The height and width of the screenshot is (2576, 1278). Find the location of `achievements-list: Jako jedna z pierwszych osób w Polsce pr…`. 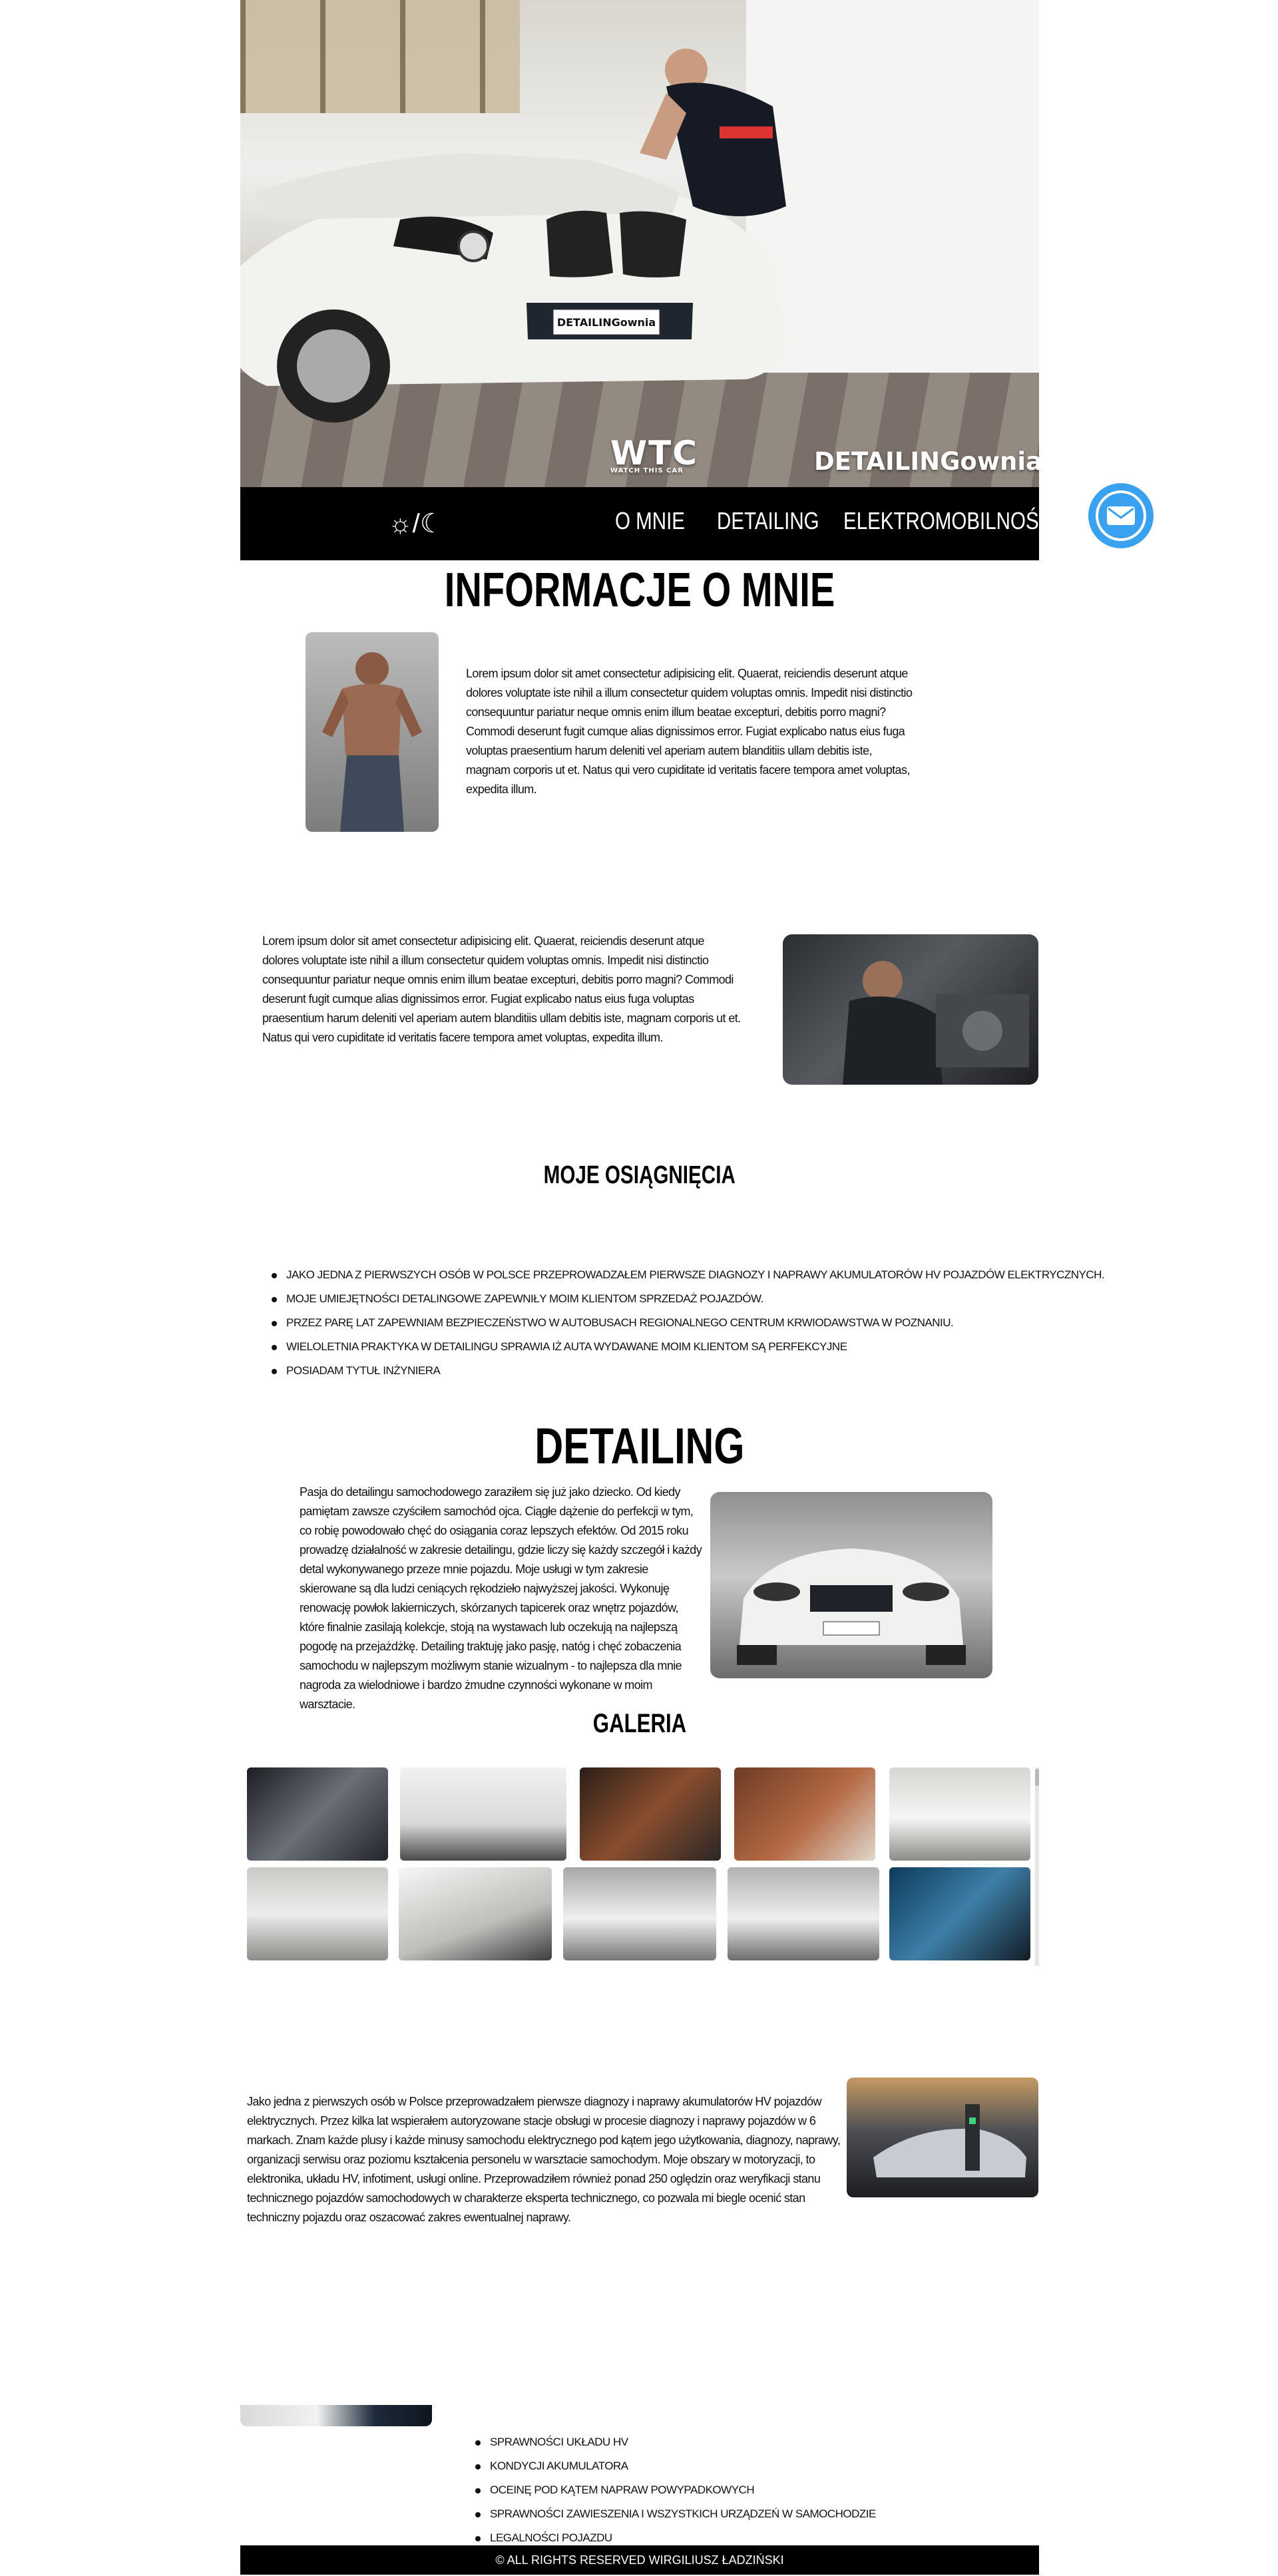

achievements-list: Jako jedna z pierwszych osób w Polsce pr… is located at coordinates (685, 1323).